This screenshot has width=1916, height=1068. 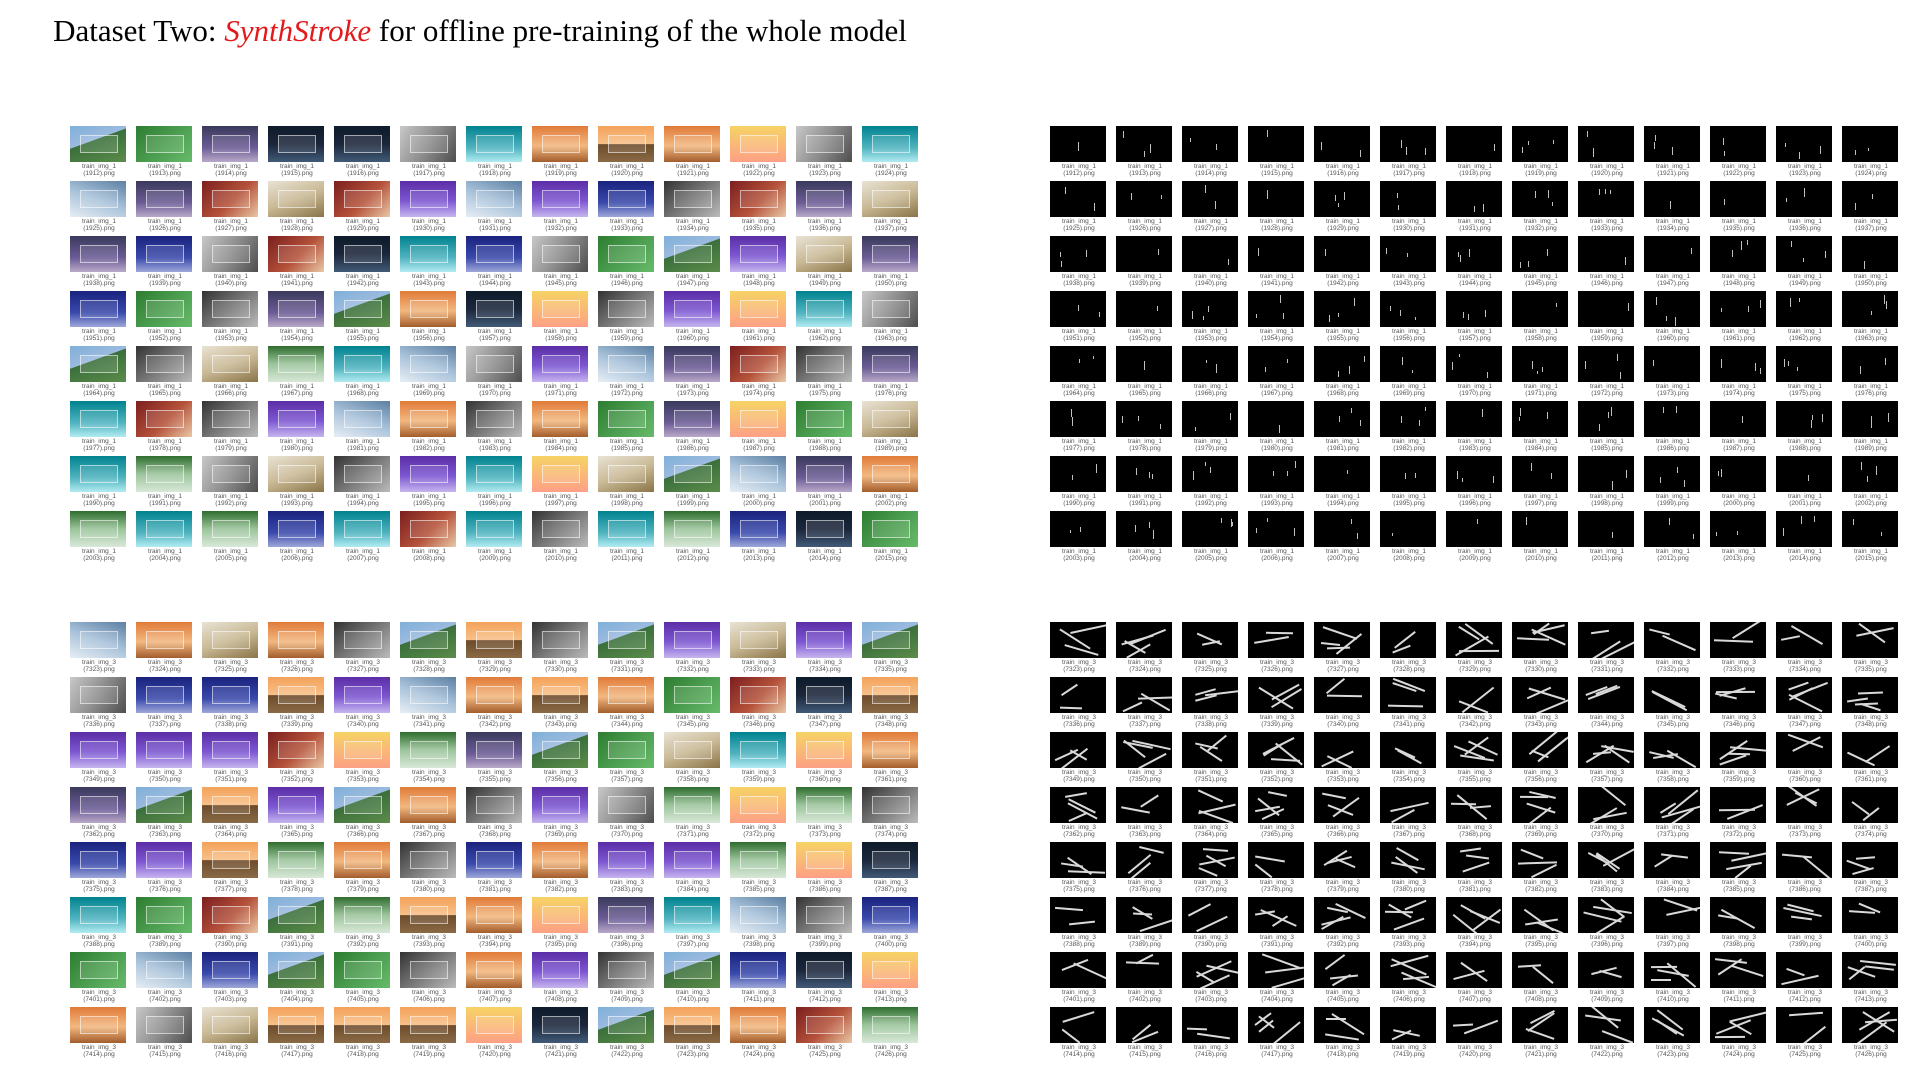 What do you see at coordinates (759, 831) in the screenshot?
I see `file-name-label: train_img_3 (7372).png` at bounding box center [759, 831].